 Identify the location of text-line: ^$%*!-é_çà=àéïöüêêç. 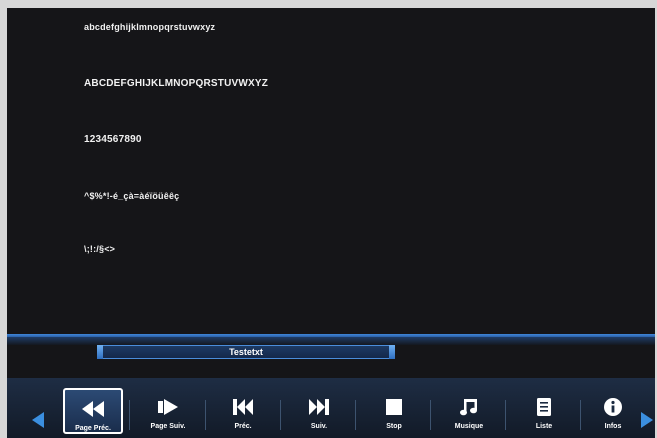
(132, 196).